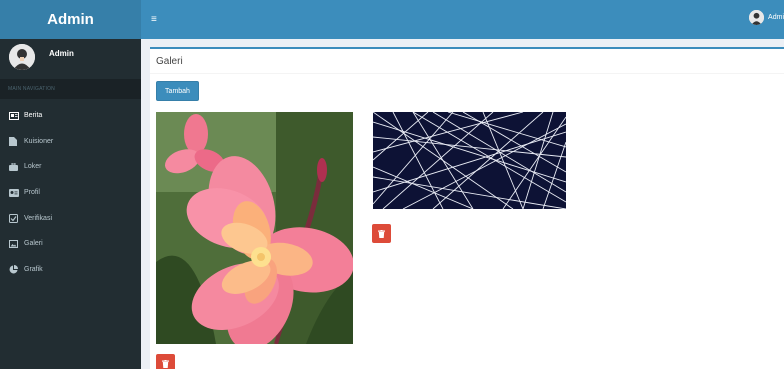 The image size is (784, 369). Describe the element at coordinates (70, 218) in the screenshot. I see `sidebar-item-verifikasi: Verifikasi` at that location.